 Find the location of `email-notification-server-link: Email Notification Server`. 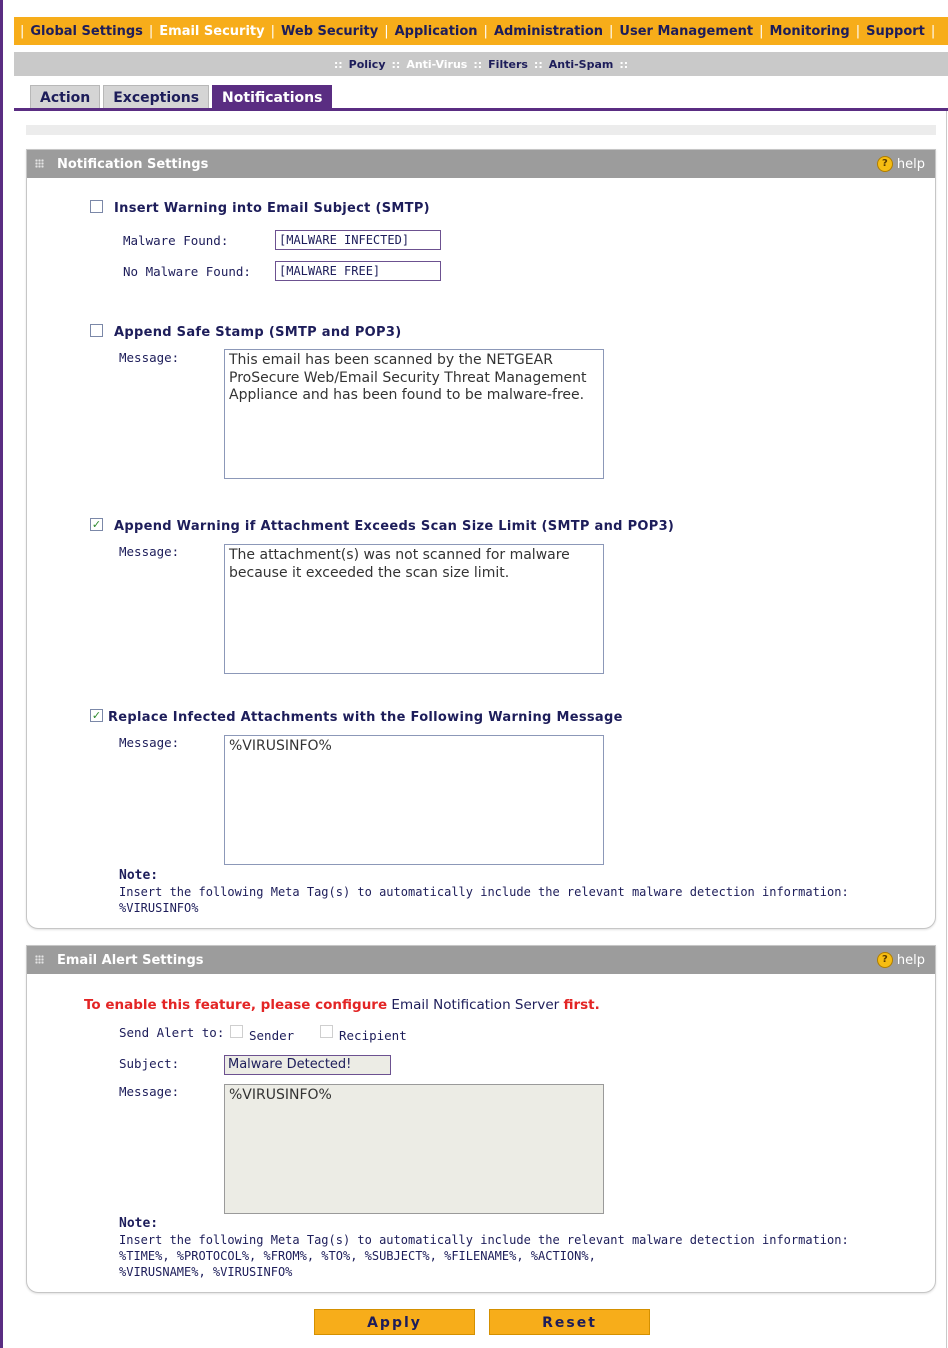

email-notification-server-link: Email Notification Server is located at coordinates (475, 1005).